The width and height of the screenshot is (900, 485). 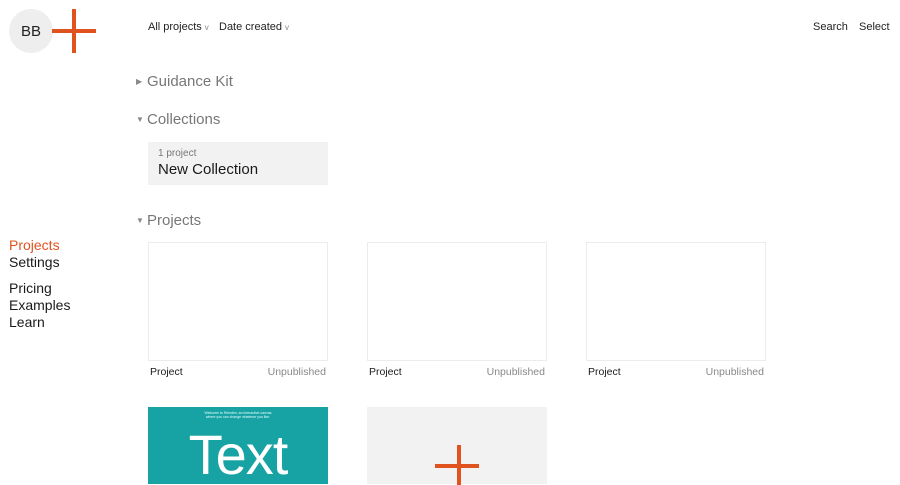 What do you see at coordinates (34, 245) in the screenshot?
I see `nav-projects: Projects` at bounding box center [34, 245].